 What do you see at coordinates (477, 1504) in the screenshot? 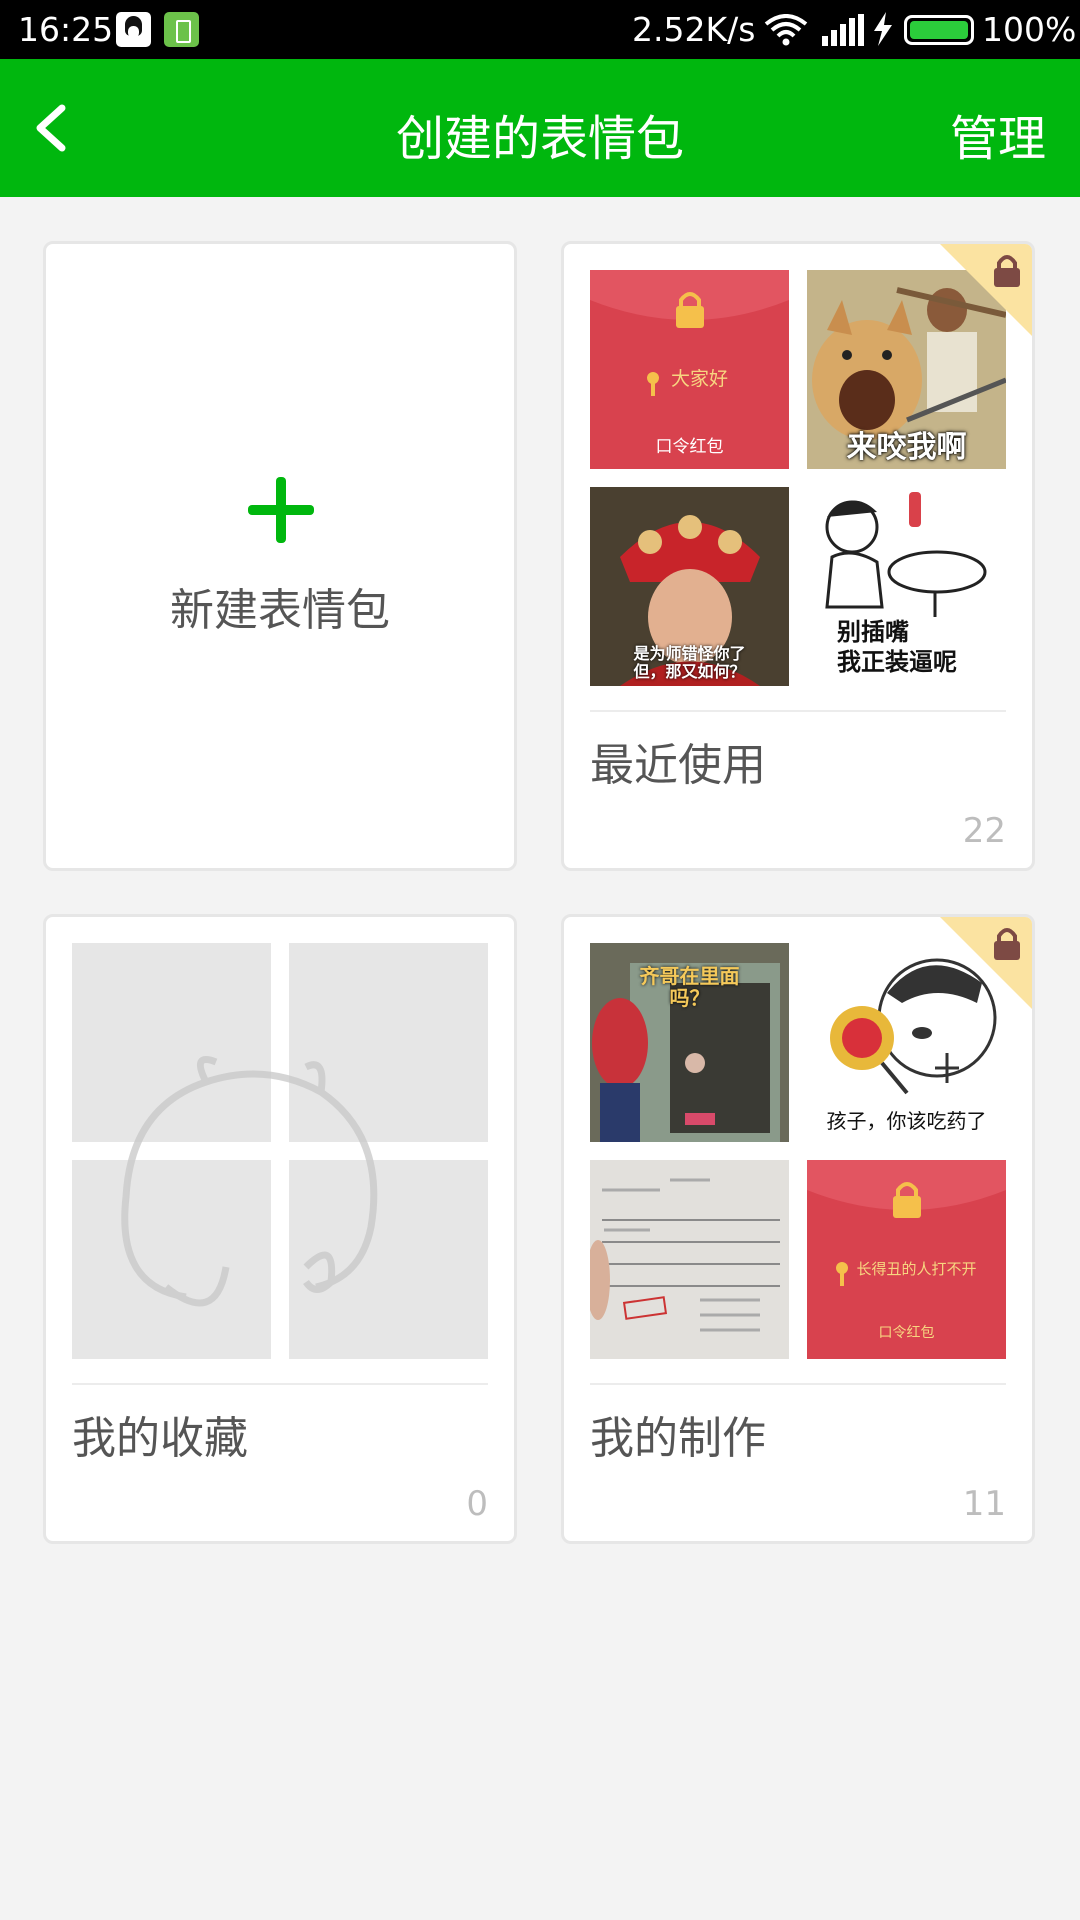
I see `favorites-pack-count: 0` at bounding box center [477, 1504].